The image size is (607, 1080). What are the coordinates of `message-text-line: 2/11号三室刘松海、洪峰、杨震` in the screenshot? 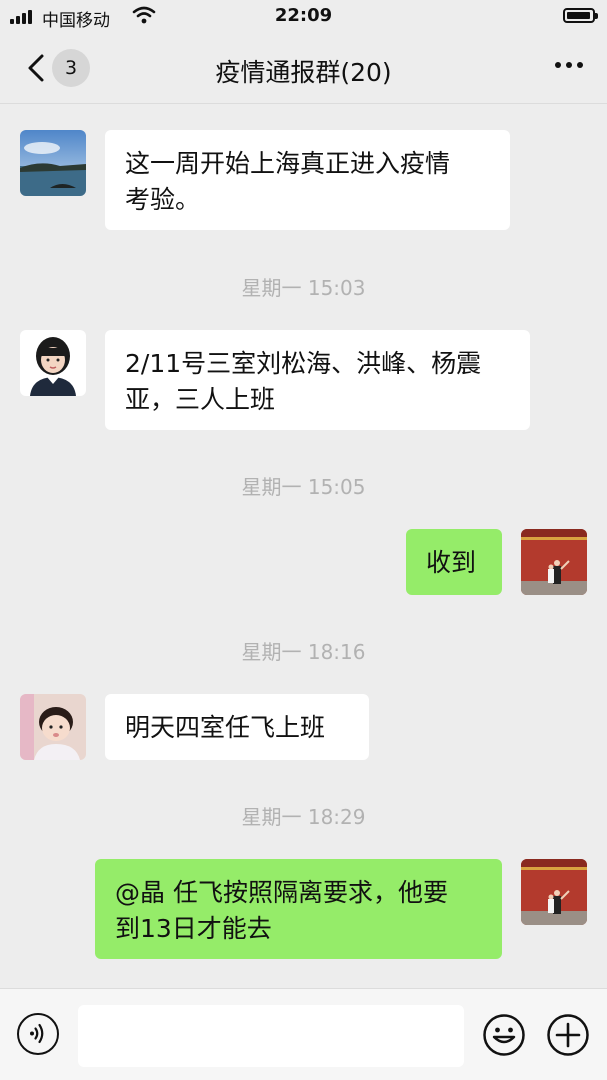 It's located at (303, 363).